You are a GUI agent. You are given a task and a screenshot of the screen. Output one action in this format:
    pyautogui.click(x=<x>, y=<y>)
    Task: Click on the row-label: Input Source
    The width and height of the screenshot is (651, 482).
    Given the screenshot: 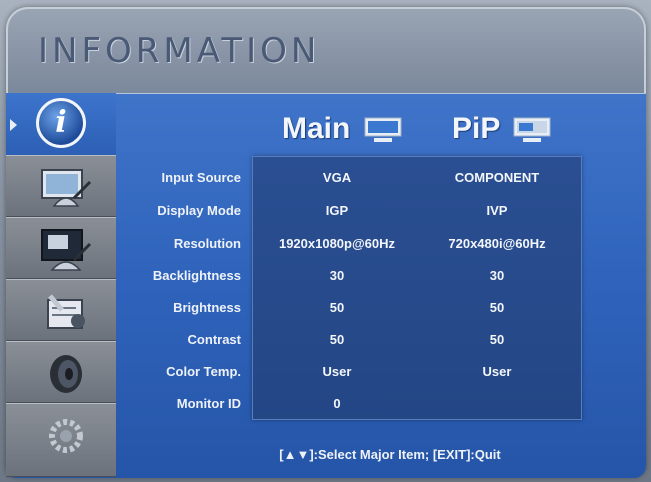 What is the action you would take?
    pyautogui.click(x=201, y=177)
    